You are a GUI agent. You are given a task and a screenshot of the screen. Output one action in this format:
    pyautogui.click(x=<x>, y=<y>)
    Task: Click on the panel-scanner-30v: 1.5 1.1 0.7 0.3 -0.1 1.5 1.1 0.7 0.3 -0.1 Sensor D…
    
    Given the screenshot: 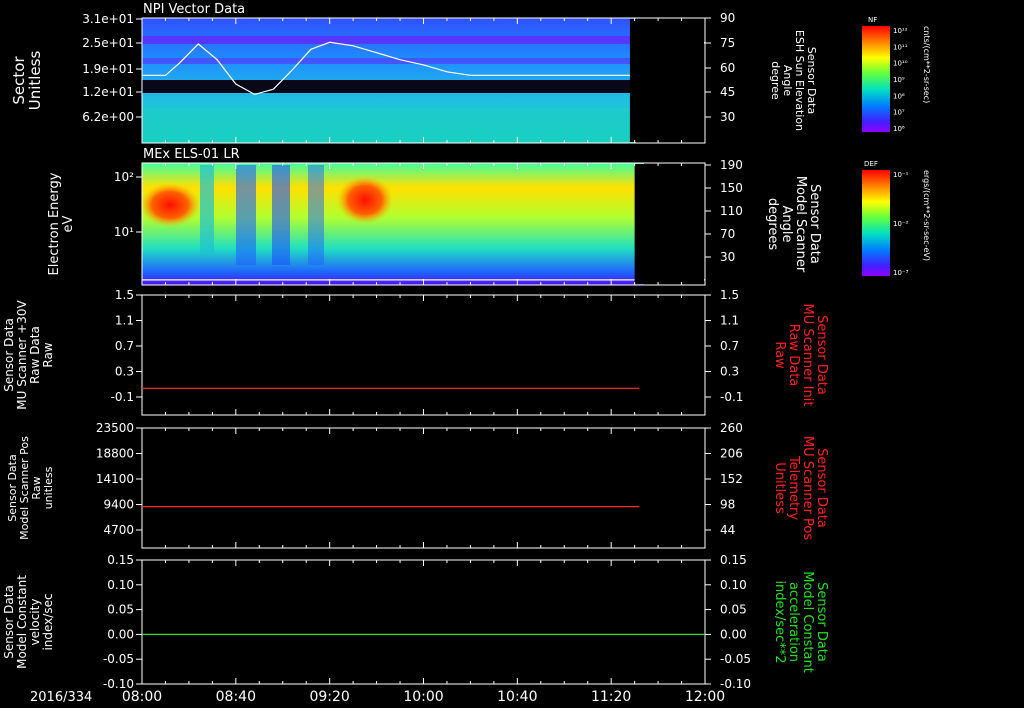 What is the action you would take?
    pyautogui.click(x=415, y=352)
    